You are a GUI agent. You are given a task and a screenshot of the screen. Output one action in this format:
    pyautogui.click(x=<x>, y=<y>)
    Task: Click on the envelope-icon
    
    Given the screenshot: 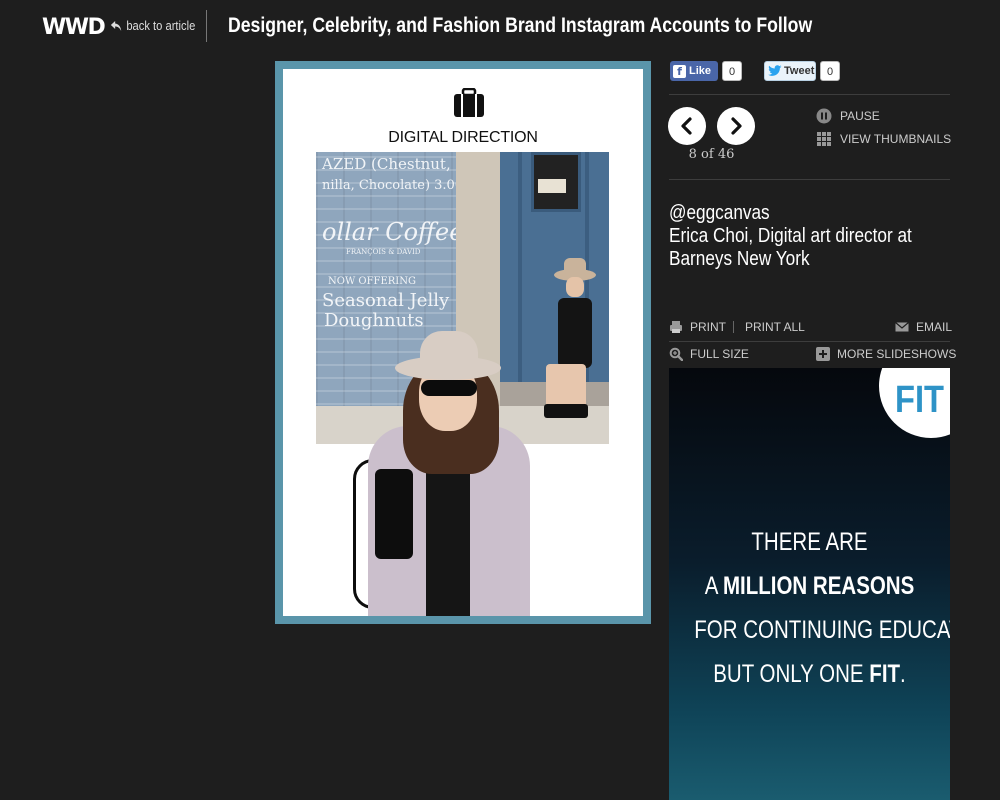 What is the action you would take?
    pyautogui.click(x=902, y=327)
    